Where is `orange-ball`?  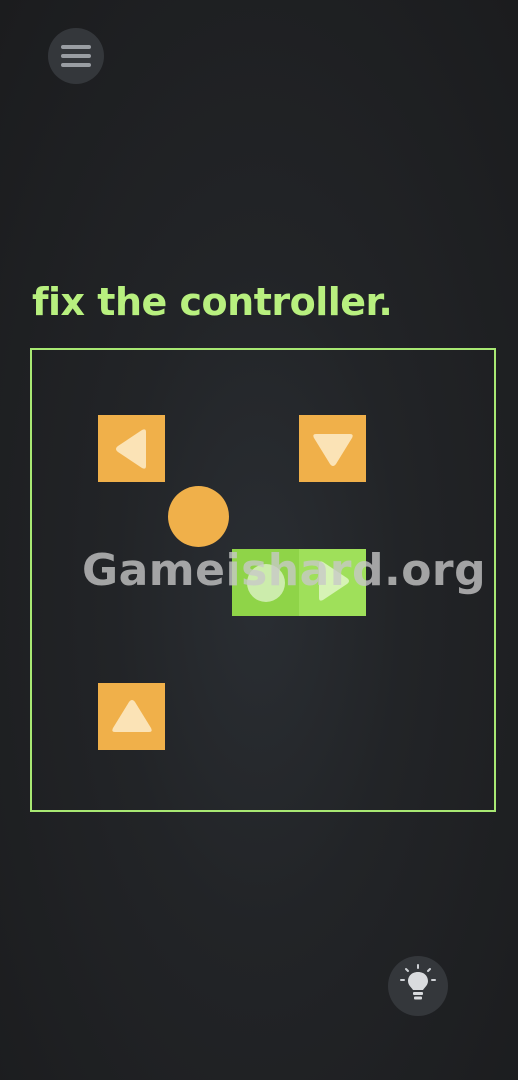 orange-ball is located at coordinates (198, 516).